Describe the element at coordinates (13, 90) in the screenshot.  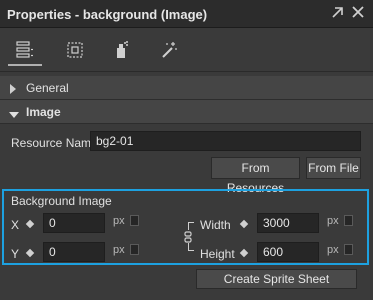
I see `chevron-right-icon` at that location.